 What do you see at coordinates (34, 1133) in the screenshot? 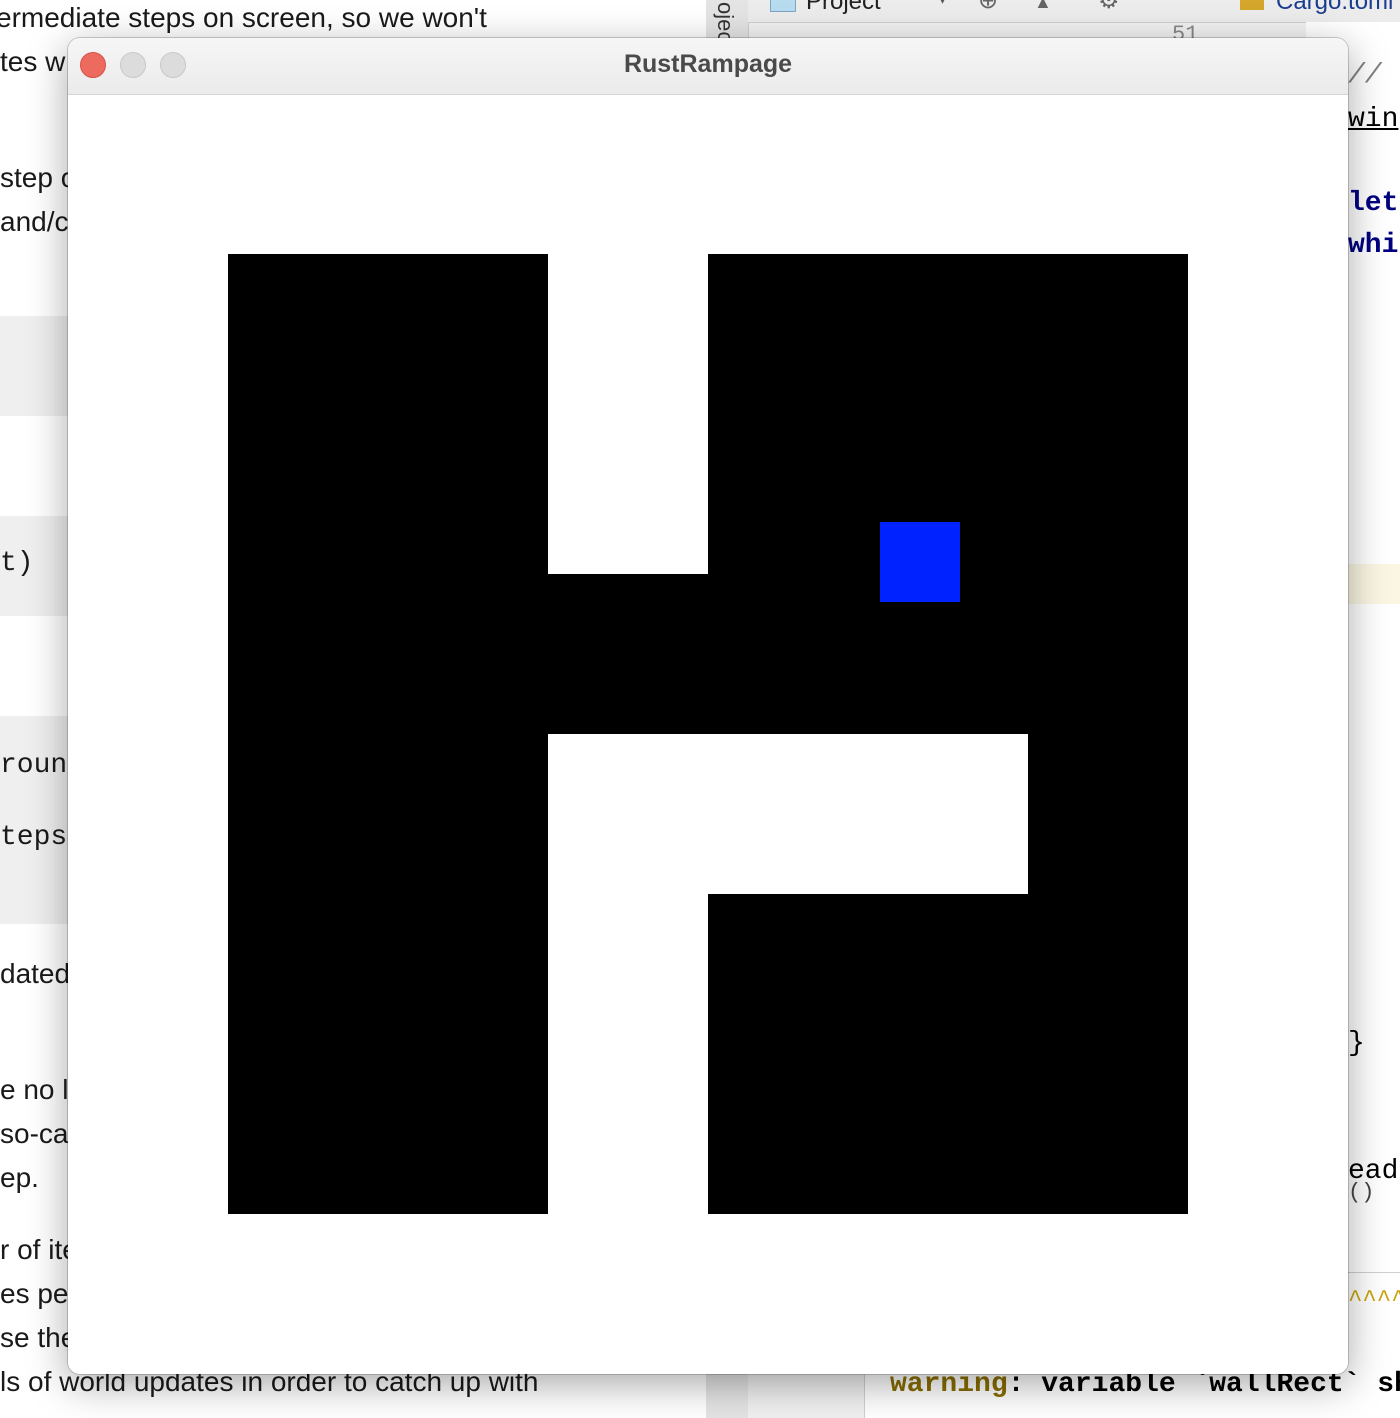
I see `doc-text-line: so-ca` at bounding box center [34, 1133].